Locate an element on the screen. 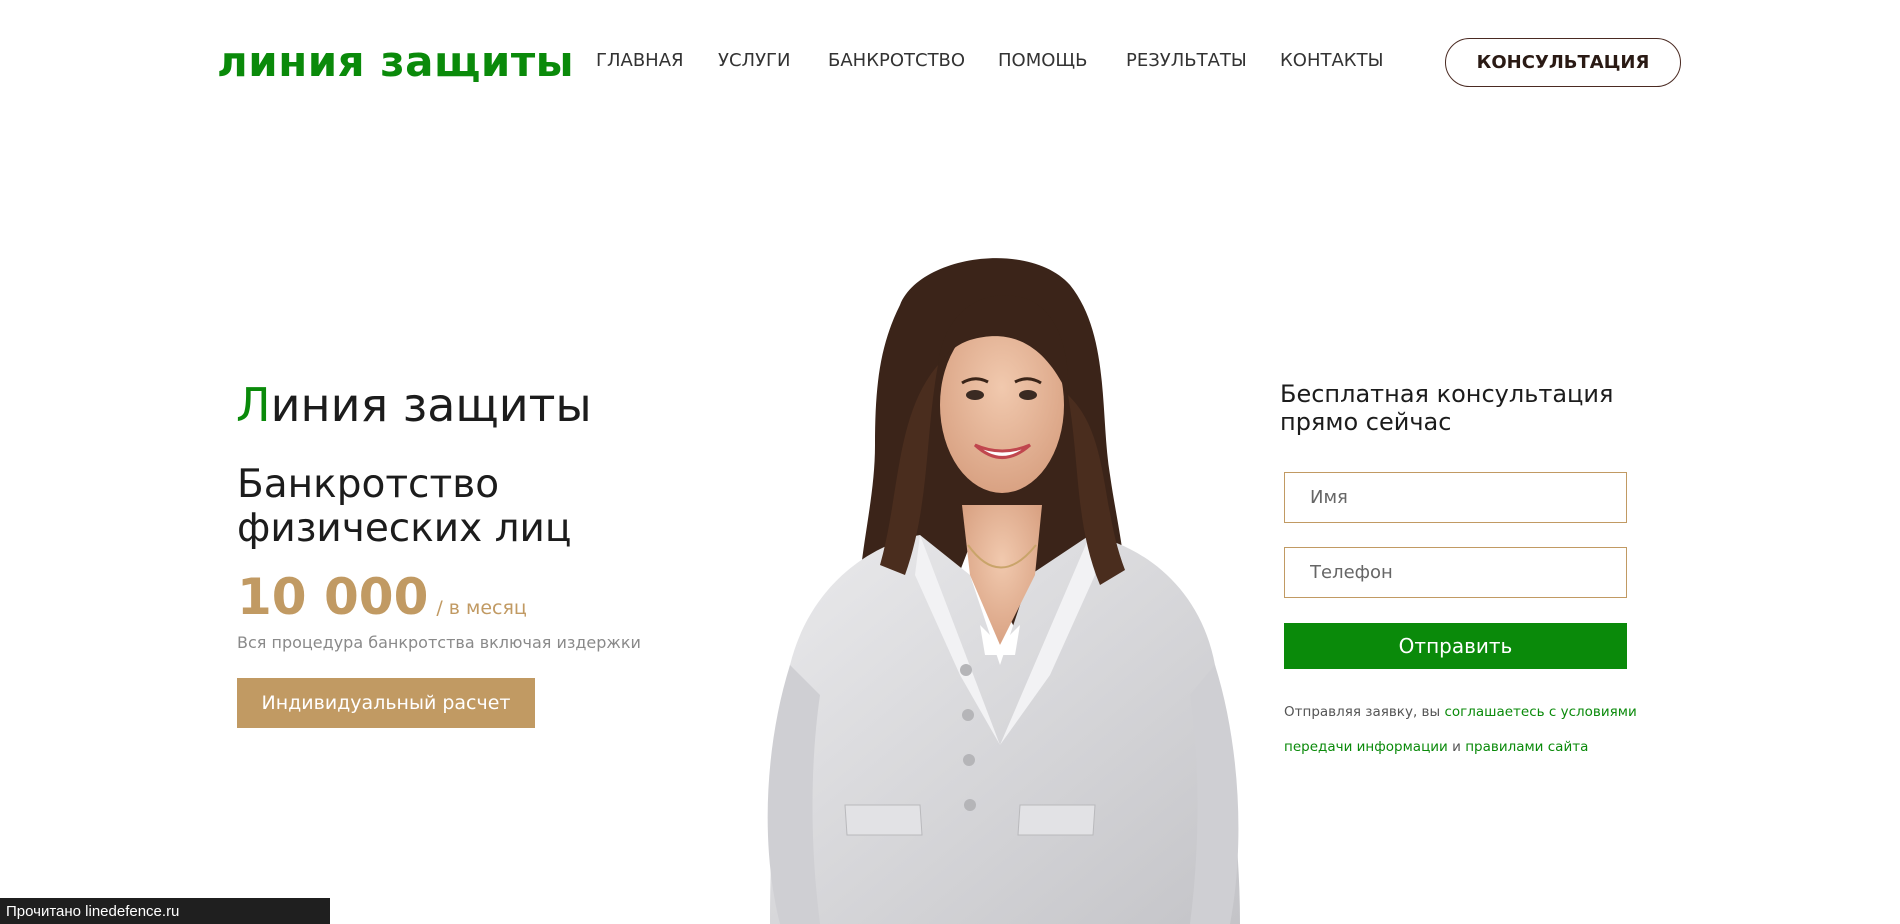 The width and height of the screenshot is (1900, 924). price-value: 10 000 is located at coordinates (333, 597).